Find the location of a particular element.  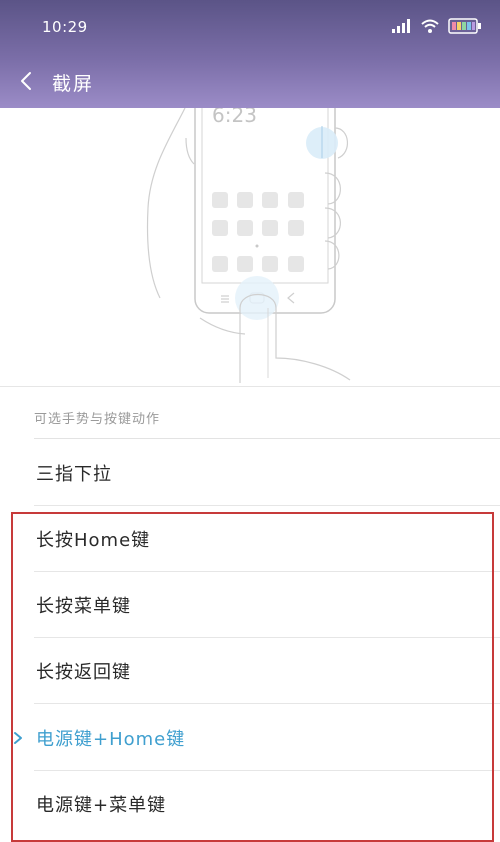

option-long-press-menu: 长按菜单键 is located at coordinates (250, 605).